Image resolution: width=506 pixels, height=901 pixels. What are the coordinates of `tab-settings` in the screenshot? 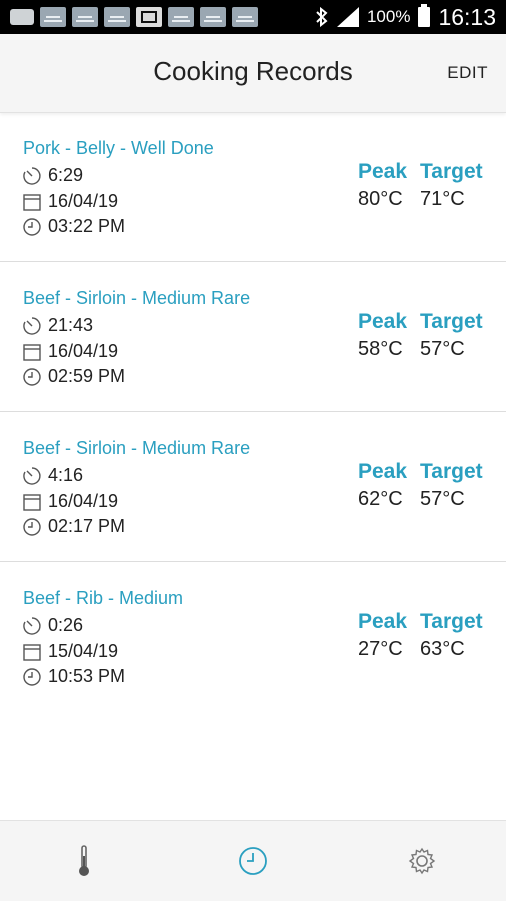 It's located at (422, 861).